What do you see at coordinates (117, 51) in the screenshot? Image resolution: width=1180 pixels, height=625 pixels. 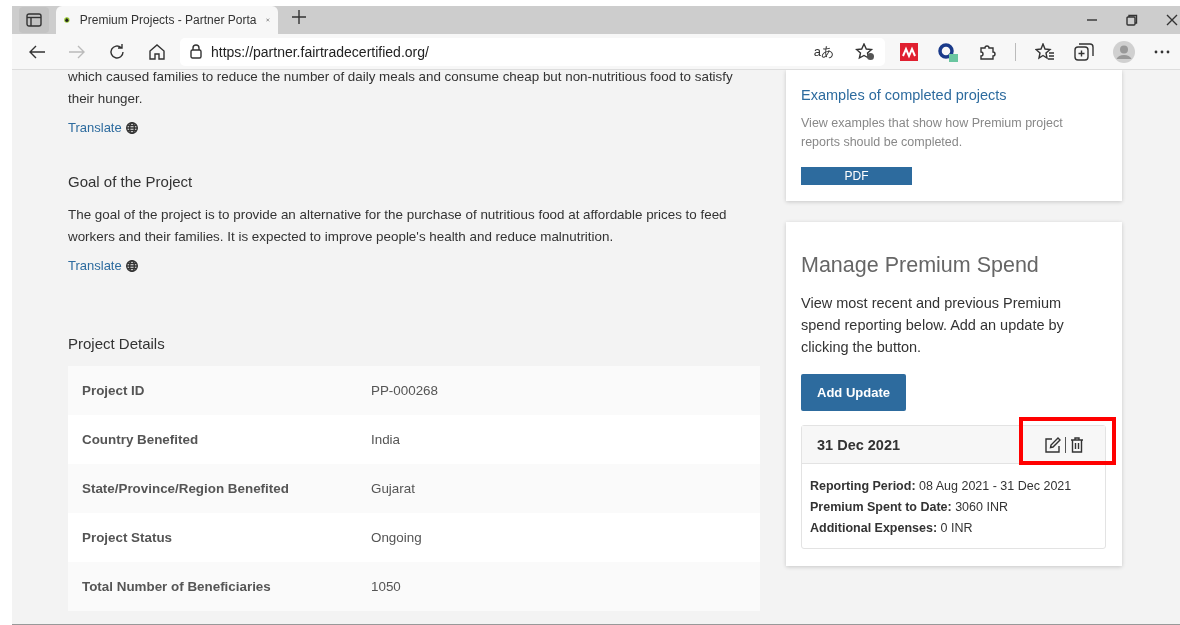 I see `refresh-icon` at bounding box center [117, 51].